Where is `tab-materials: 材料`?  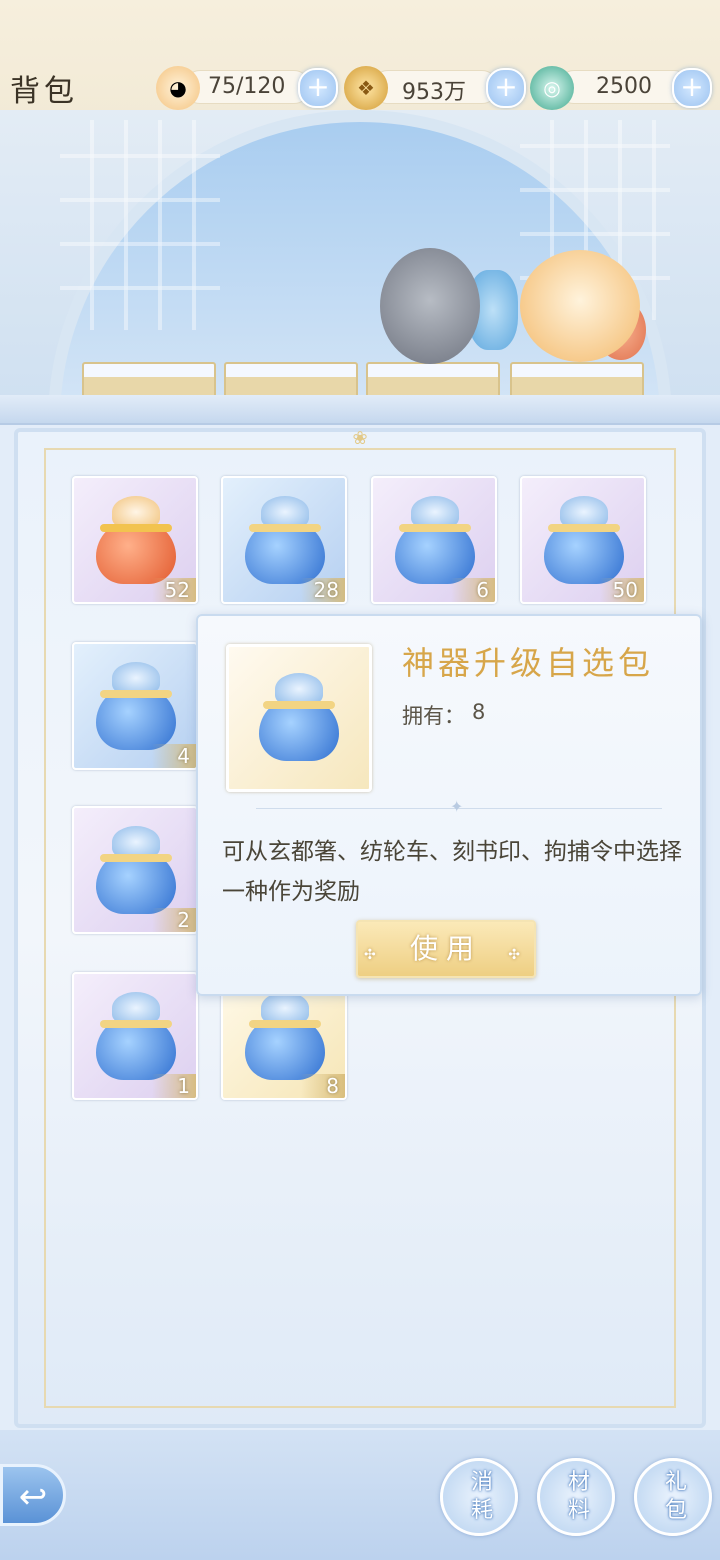
tab-materials: 材料 is located at coordinates (576, 1497).